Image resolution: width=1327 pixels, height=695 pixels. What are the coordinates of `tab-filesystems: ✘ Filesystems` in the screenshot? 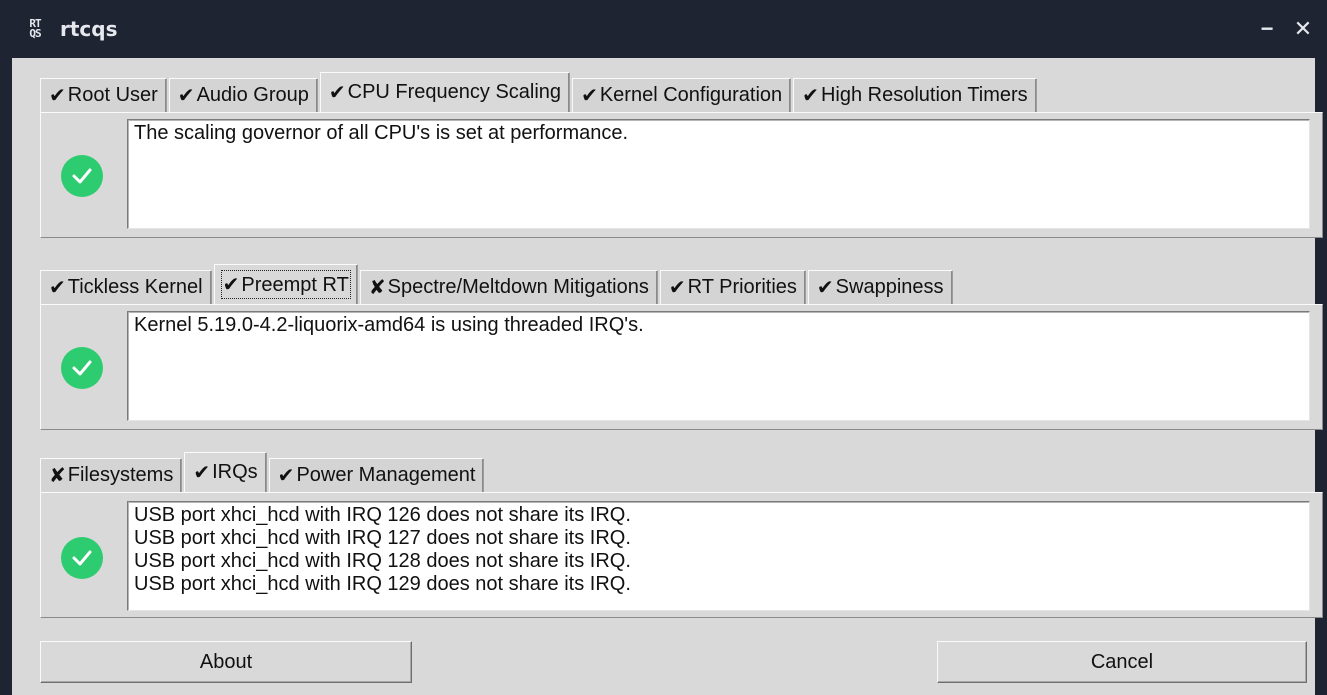 It's located at (111, 475).